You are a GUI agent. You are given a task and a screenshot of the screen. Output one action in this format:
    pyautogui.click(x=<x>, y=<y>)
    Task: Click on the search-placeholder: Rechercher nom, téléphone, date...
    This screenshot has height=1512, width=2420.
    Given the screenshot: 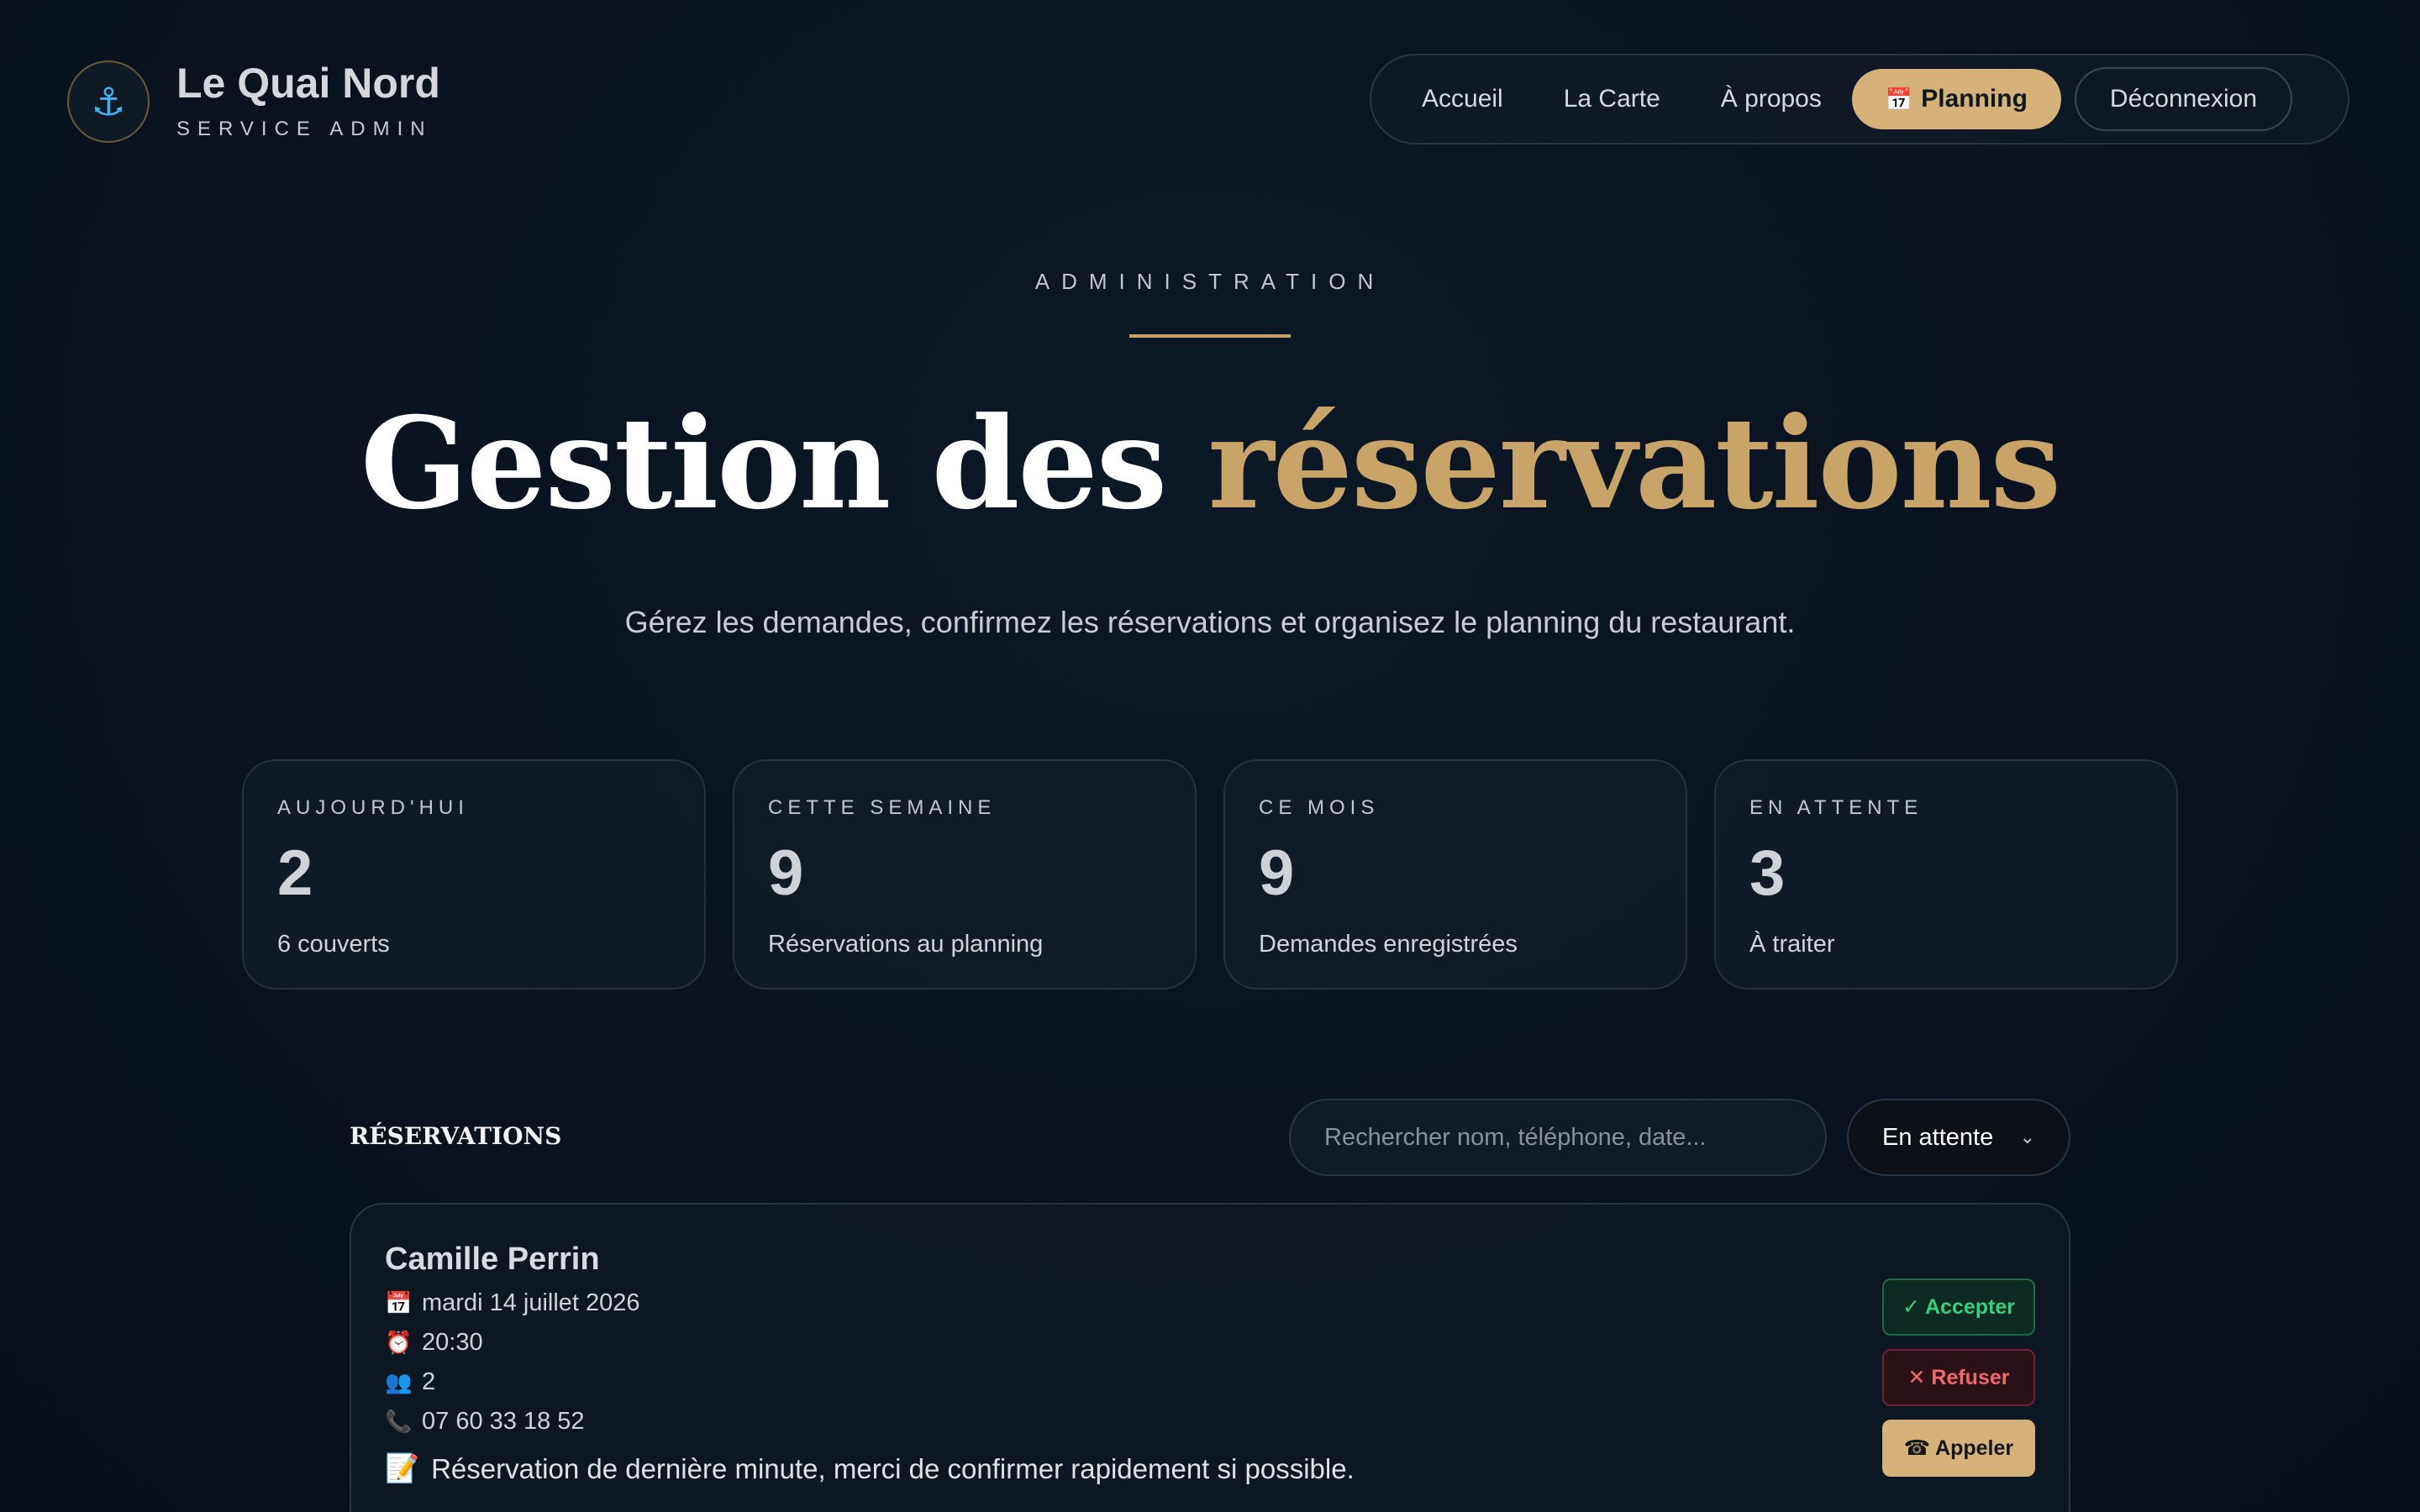 What is the action you would take?
    pyautogui.click(x=1515, y=1137)
    